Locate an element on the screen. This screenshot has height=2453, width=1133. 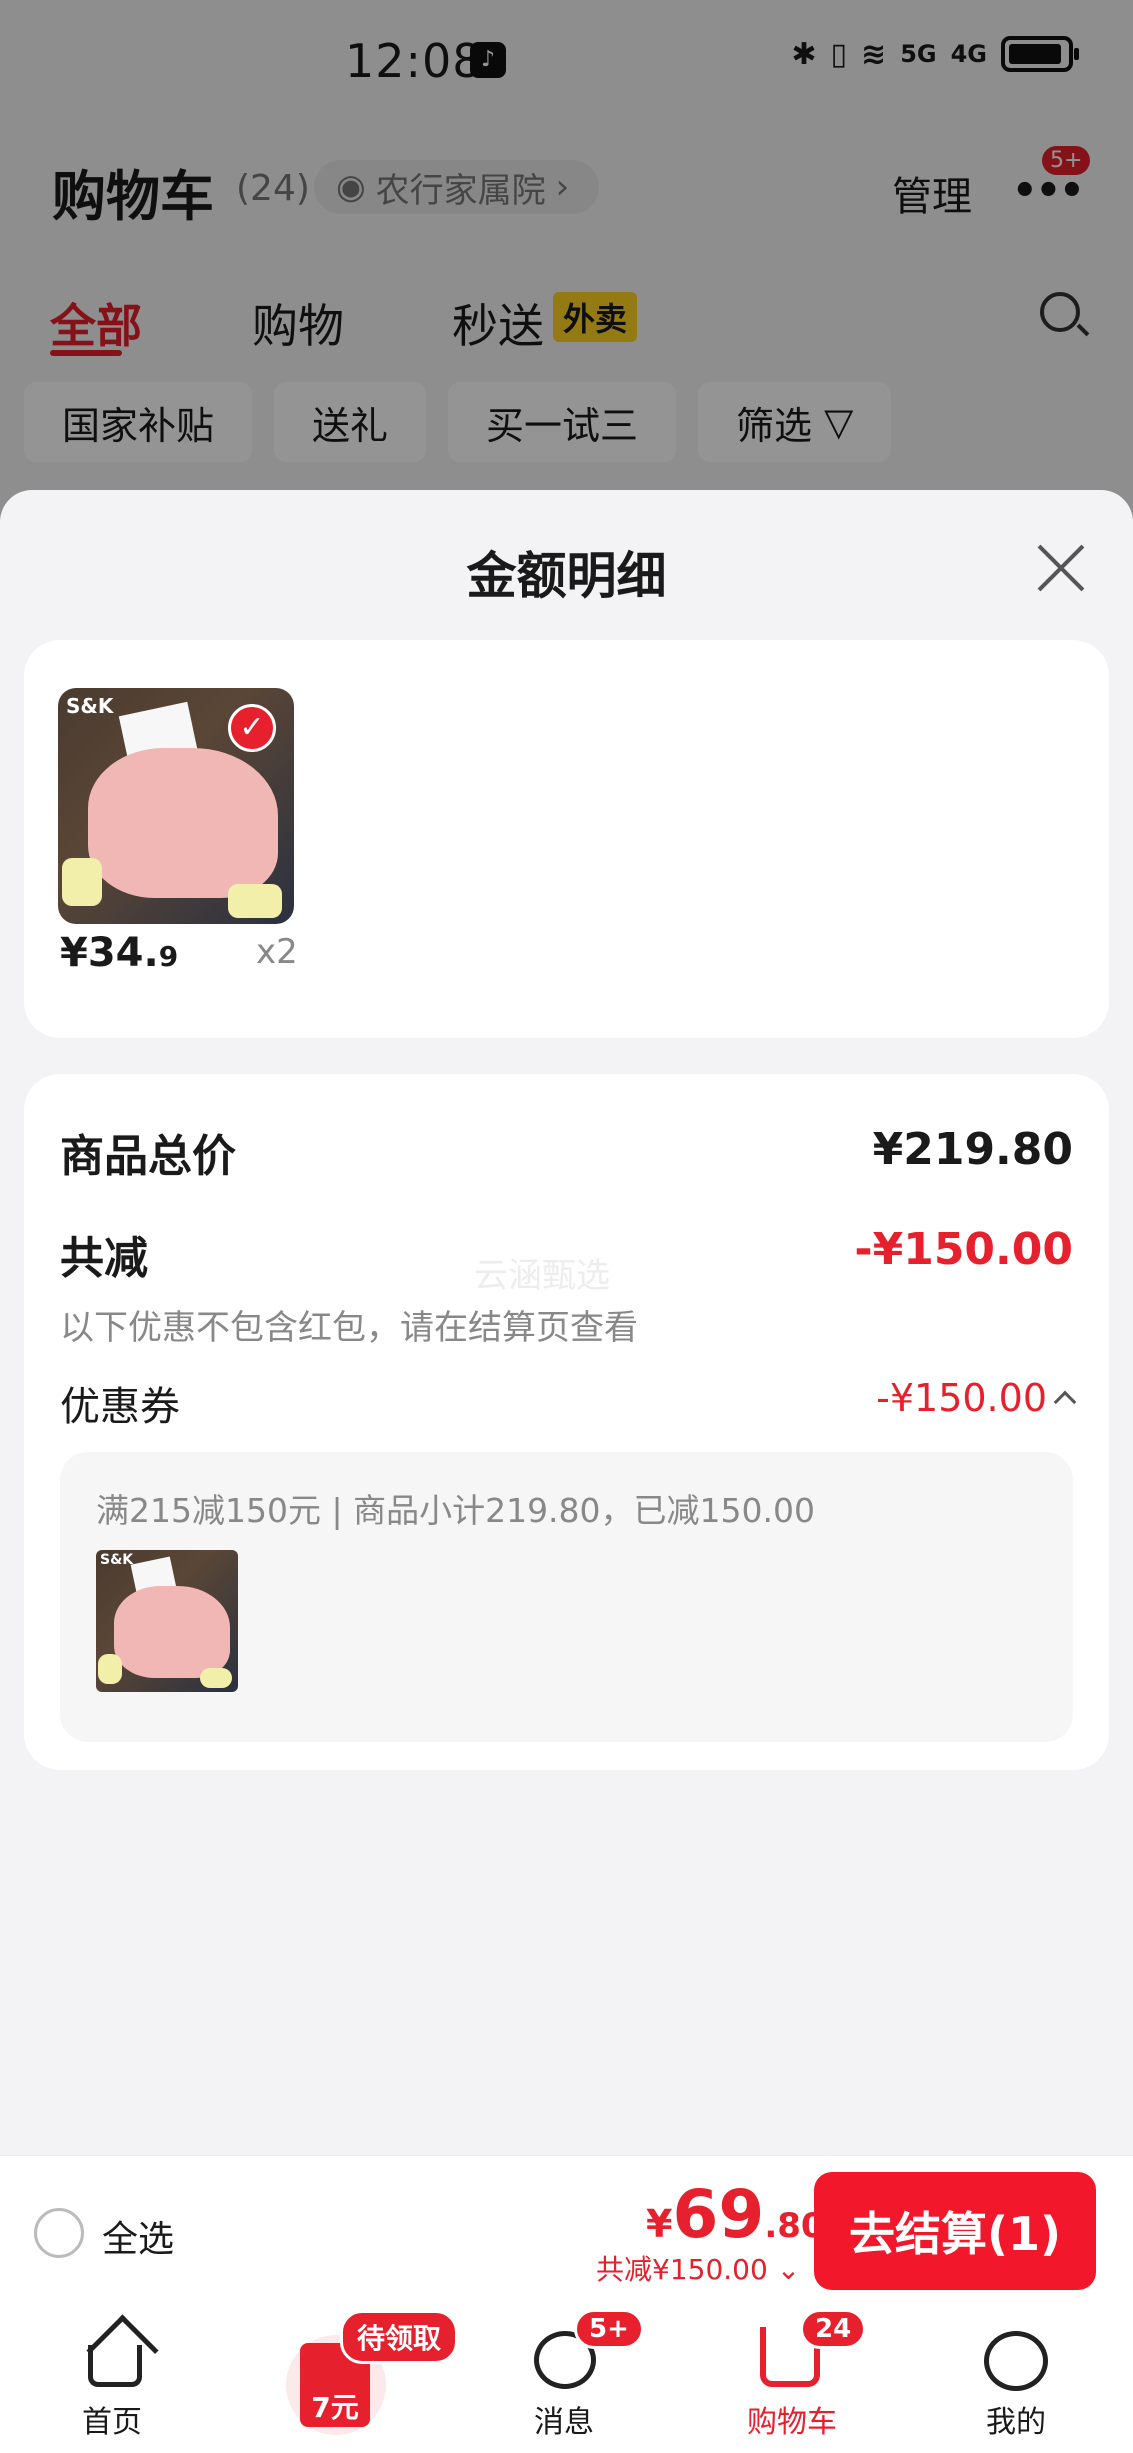
coupon-detail-text: 满215减150元 | 商品小计219.80，已减150.00 is located at coordinates (456, 1510).